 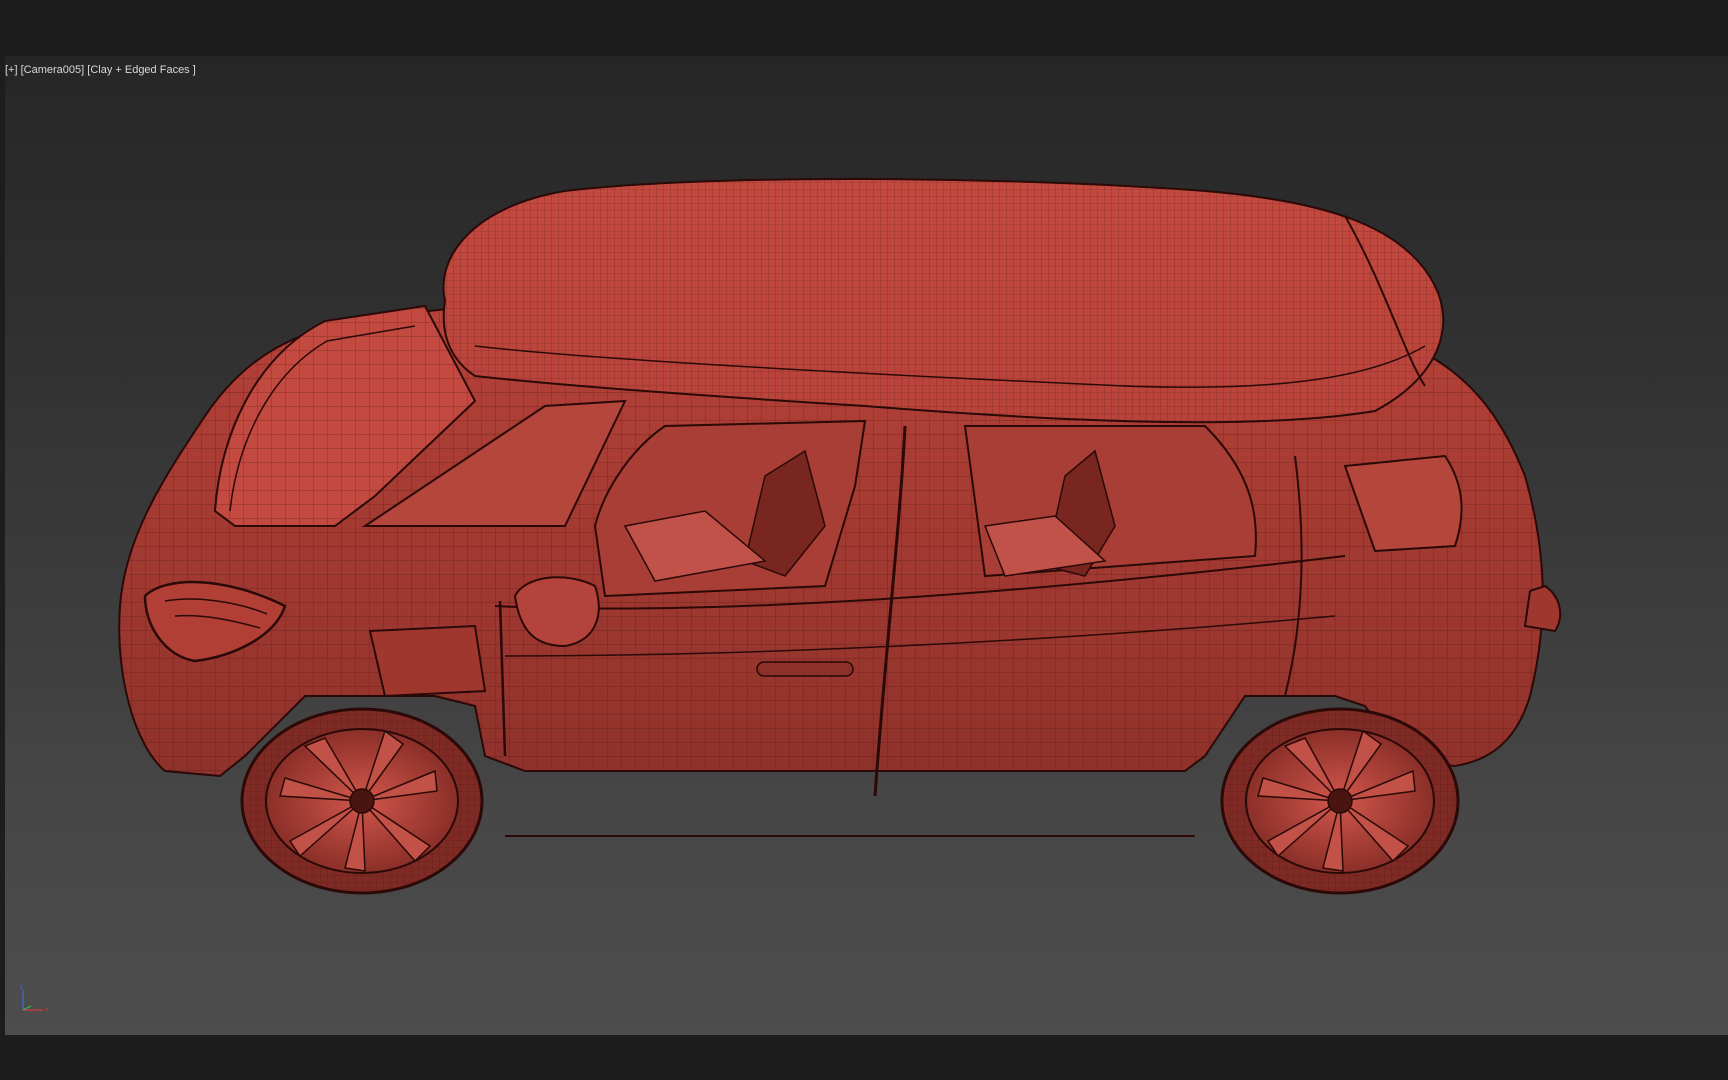 What do you see at coordinates (47, 1009) in the screenshot?
I see `axis-x-label: x` at bounding box center [47, 1009].